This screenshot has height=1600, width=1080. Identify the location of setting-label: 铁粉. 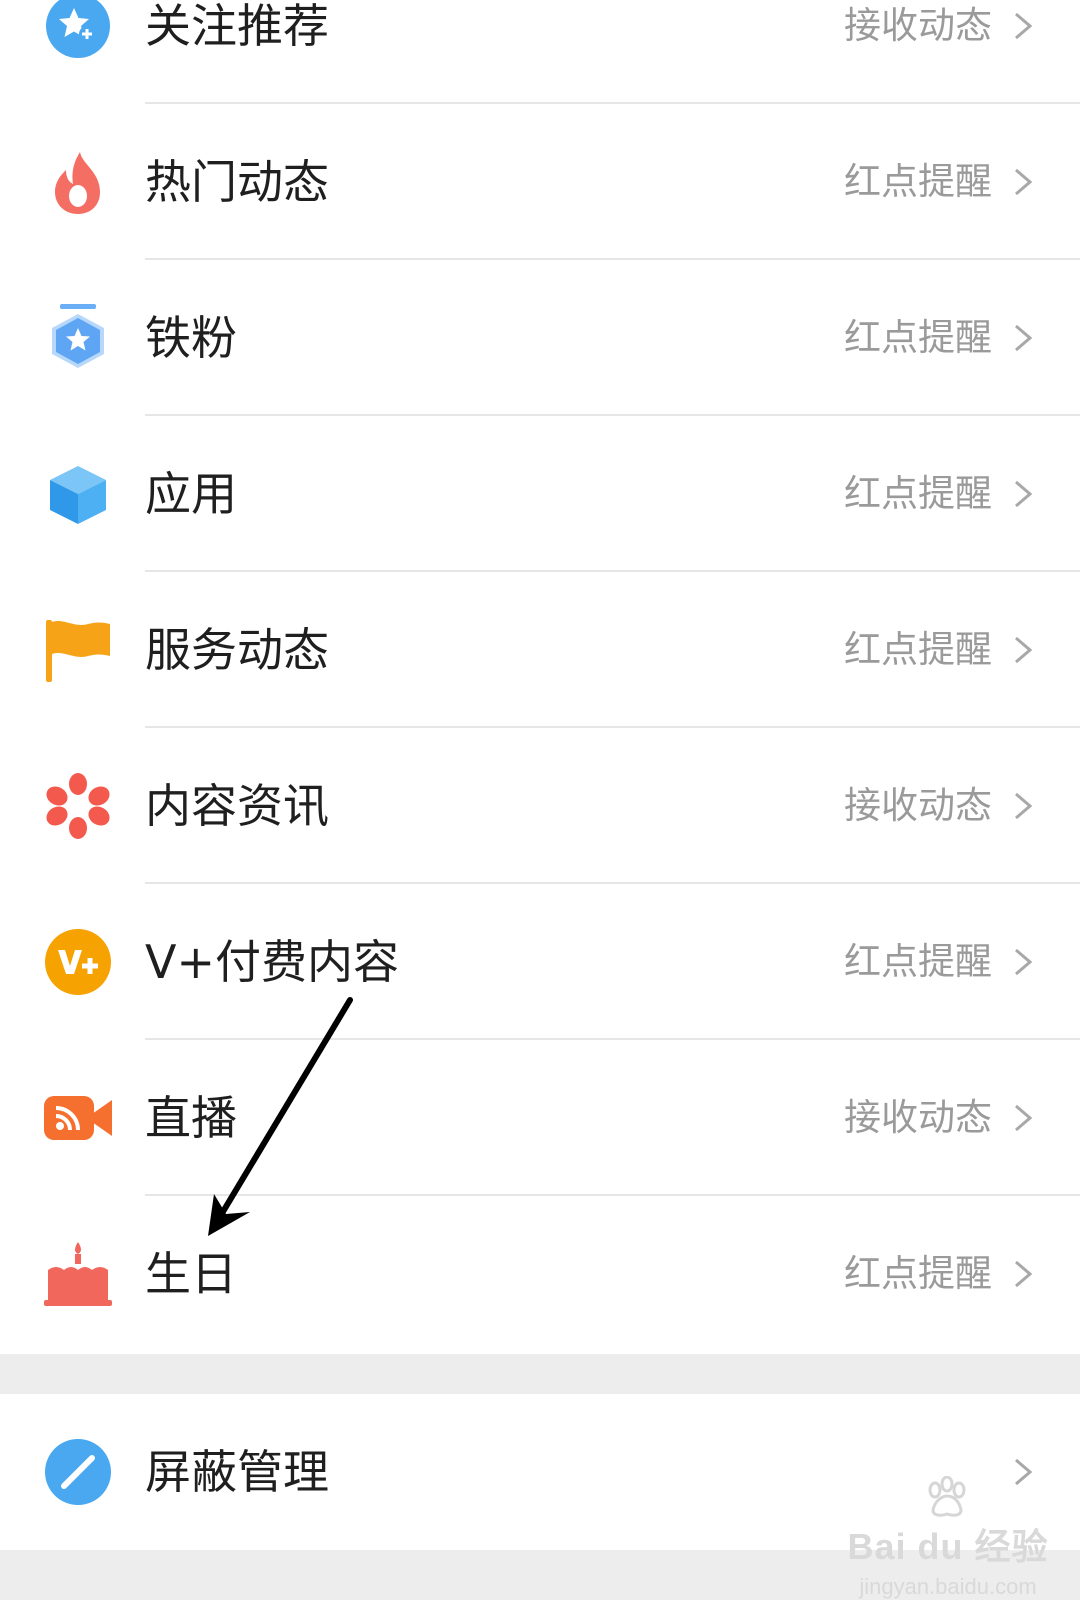
(191, 338).